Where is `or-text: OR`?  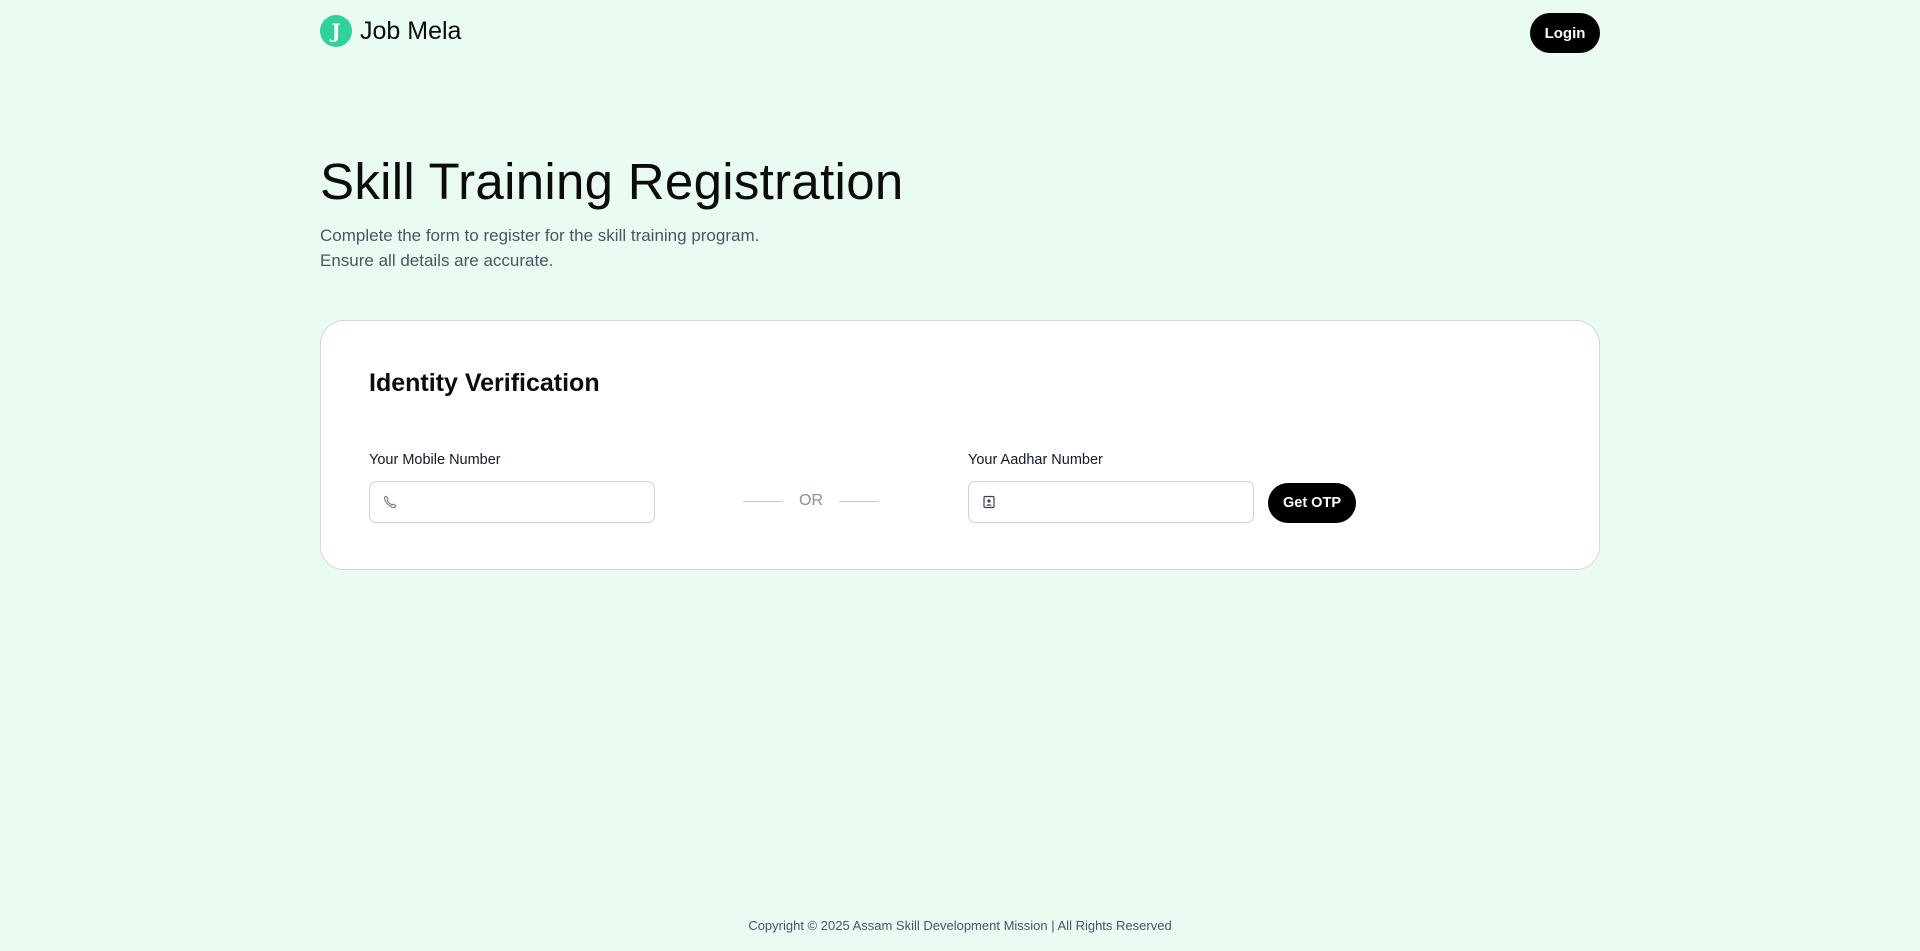 or-text: OR is located at coordinates (811, 500).